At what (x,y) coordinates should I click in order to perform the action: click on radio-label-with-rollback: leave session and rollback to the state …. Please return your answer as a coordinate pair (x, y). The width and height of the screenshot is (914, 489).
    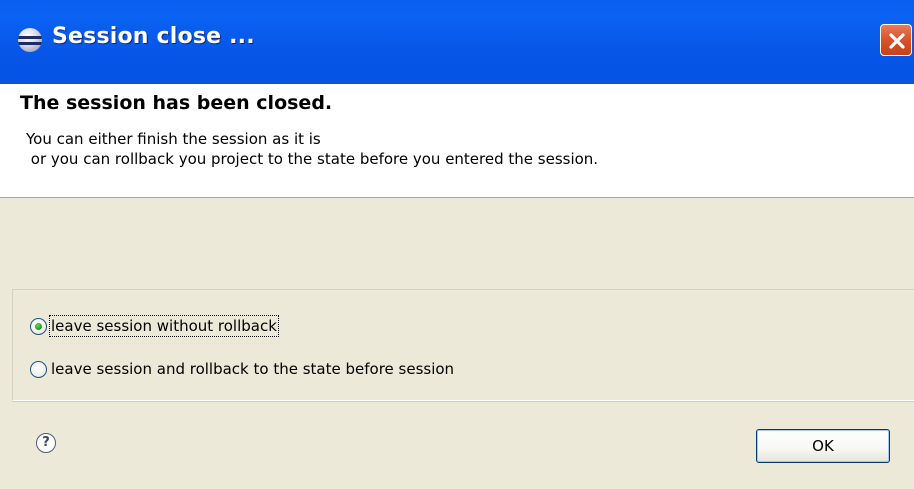
    Looking at the image, I should click on (252, 369).